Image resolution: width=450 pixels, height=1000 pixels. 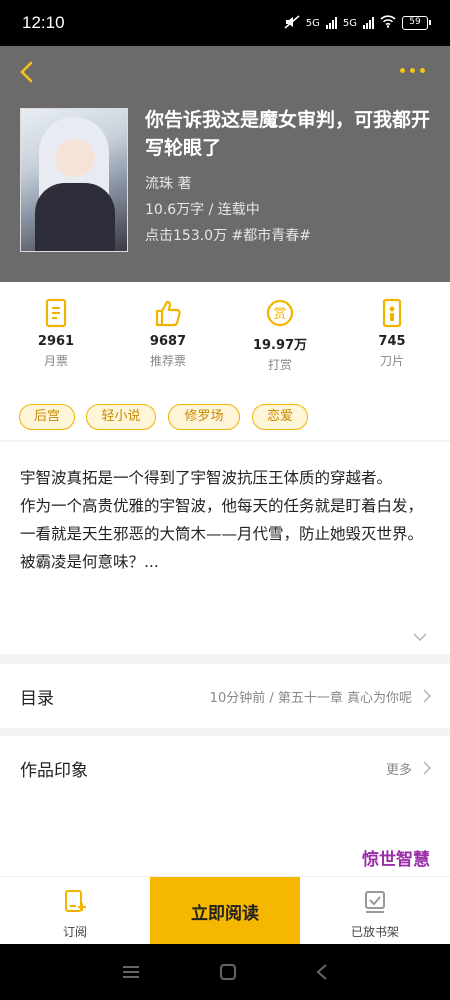 I want to click on impression-row: 作品印象 更多, so click(x=225, y=768).